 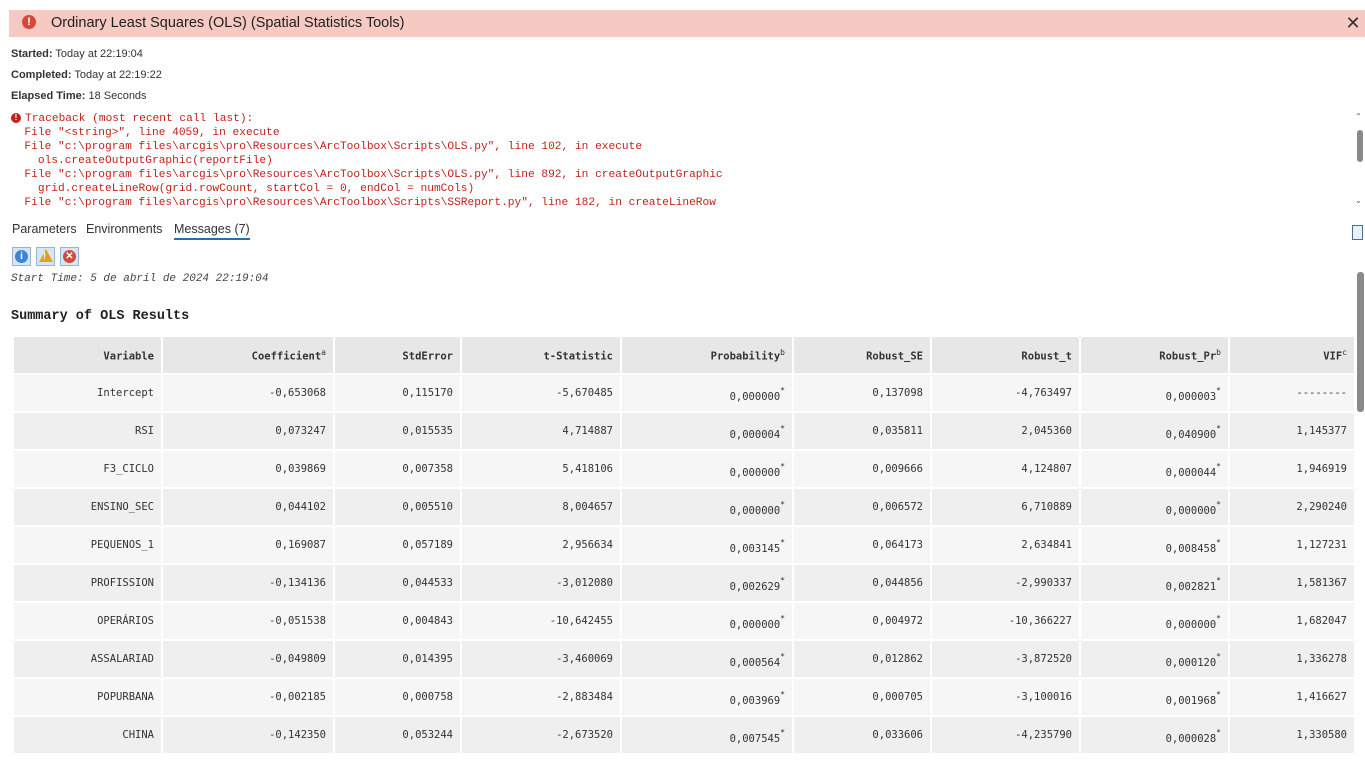 I want to click on table-cell: 1,946919, so click(x=1292, y=469).